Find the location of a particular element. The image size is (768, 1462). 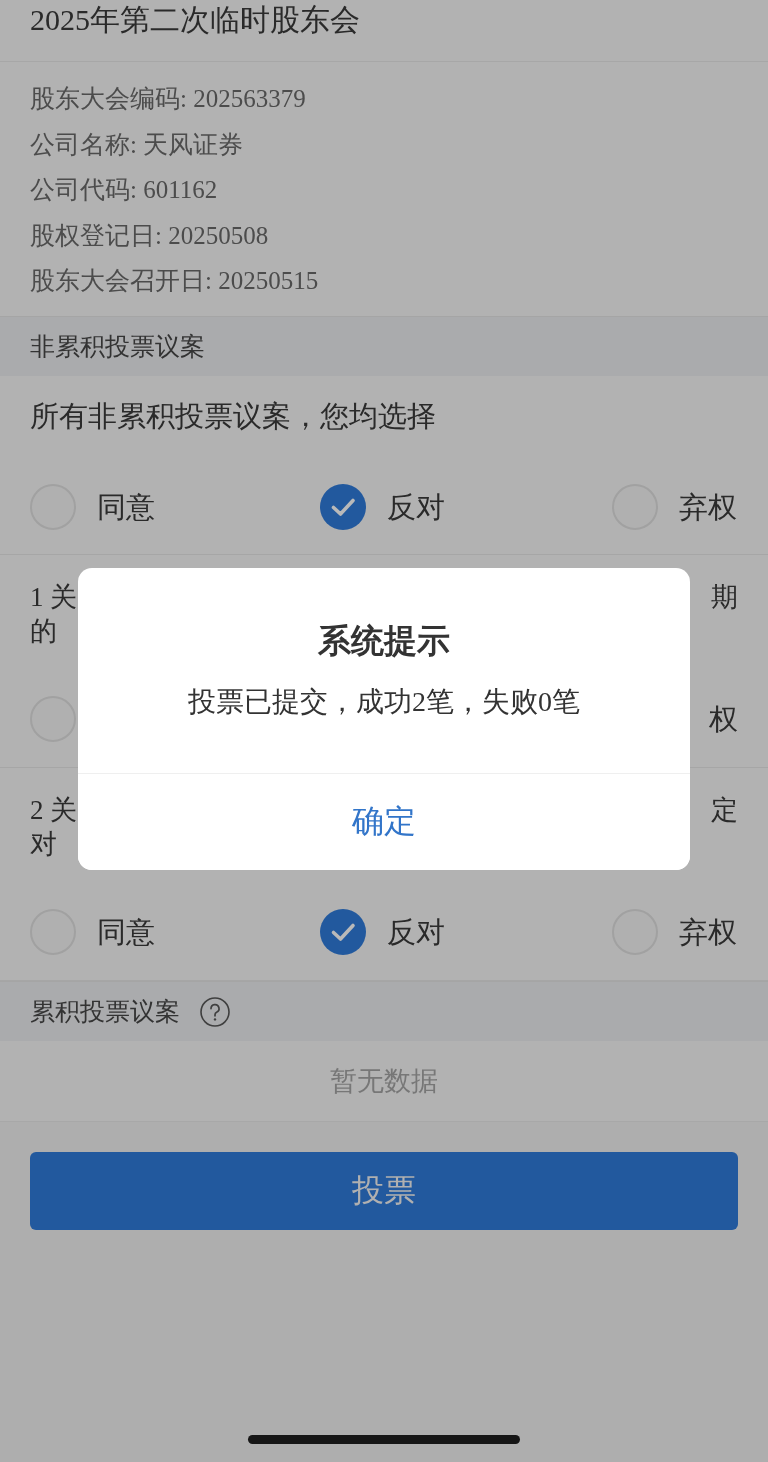

proposal-title-text: 期 is located at coordinates (724, 597).